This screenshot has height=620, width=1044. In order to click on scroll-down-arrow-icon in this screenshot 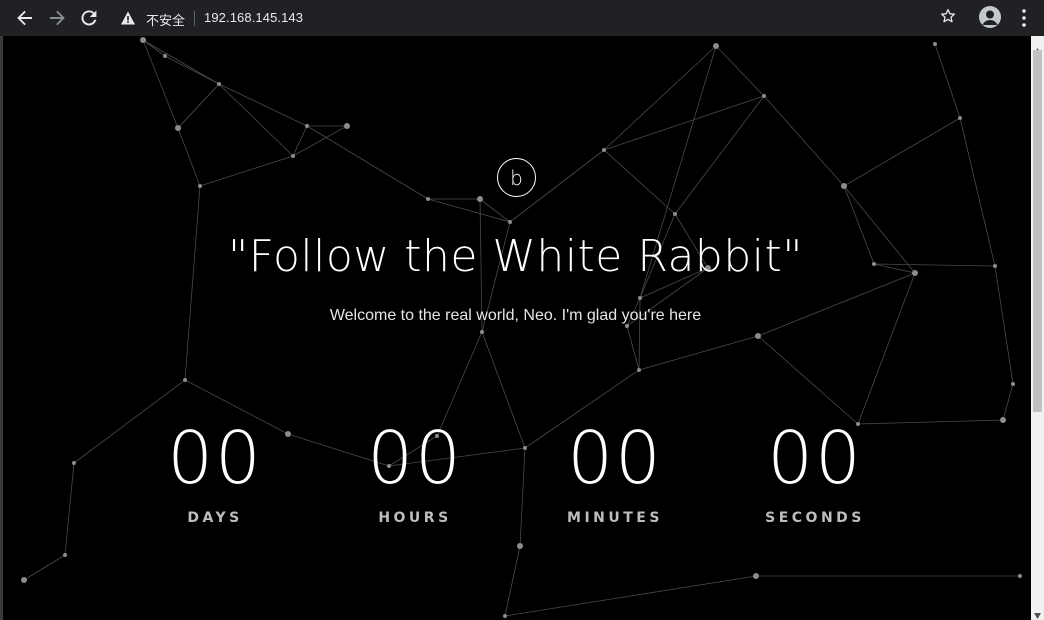, I will do `click(1037, 612)`.